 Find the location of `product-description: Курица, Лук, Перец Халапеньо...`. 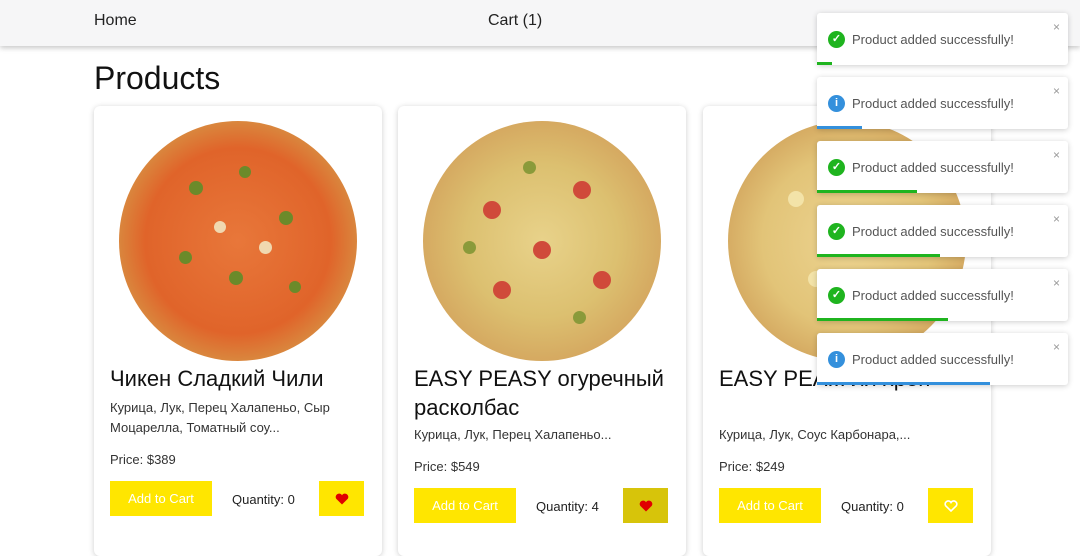

product-description: Курица, Лук, Перец Халапеньо... is located at coordinates (513, 434).